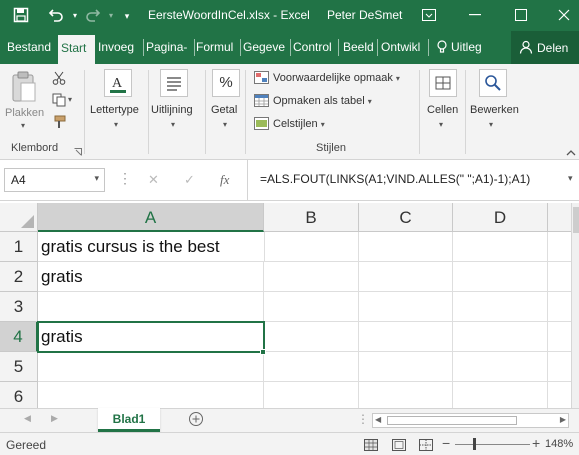 Image resolution: width=579 pixels, height=455 pixels. I want to click on fill-handle, so click(263, 352).